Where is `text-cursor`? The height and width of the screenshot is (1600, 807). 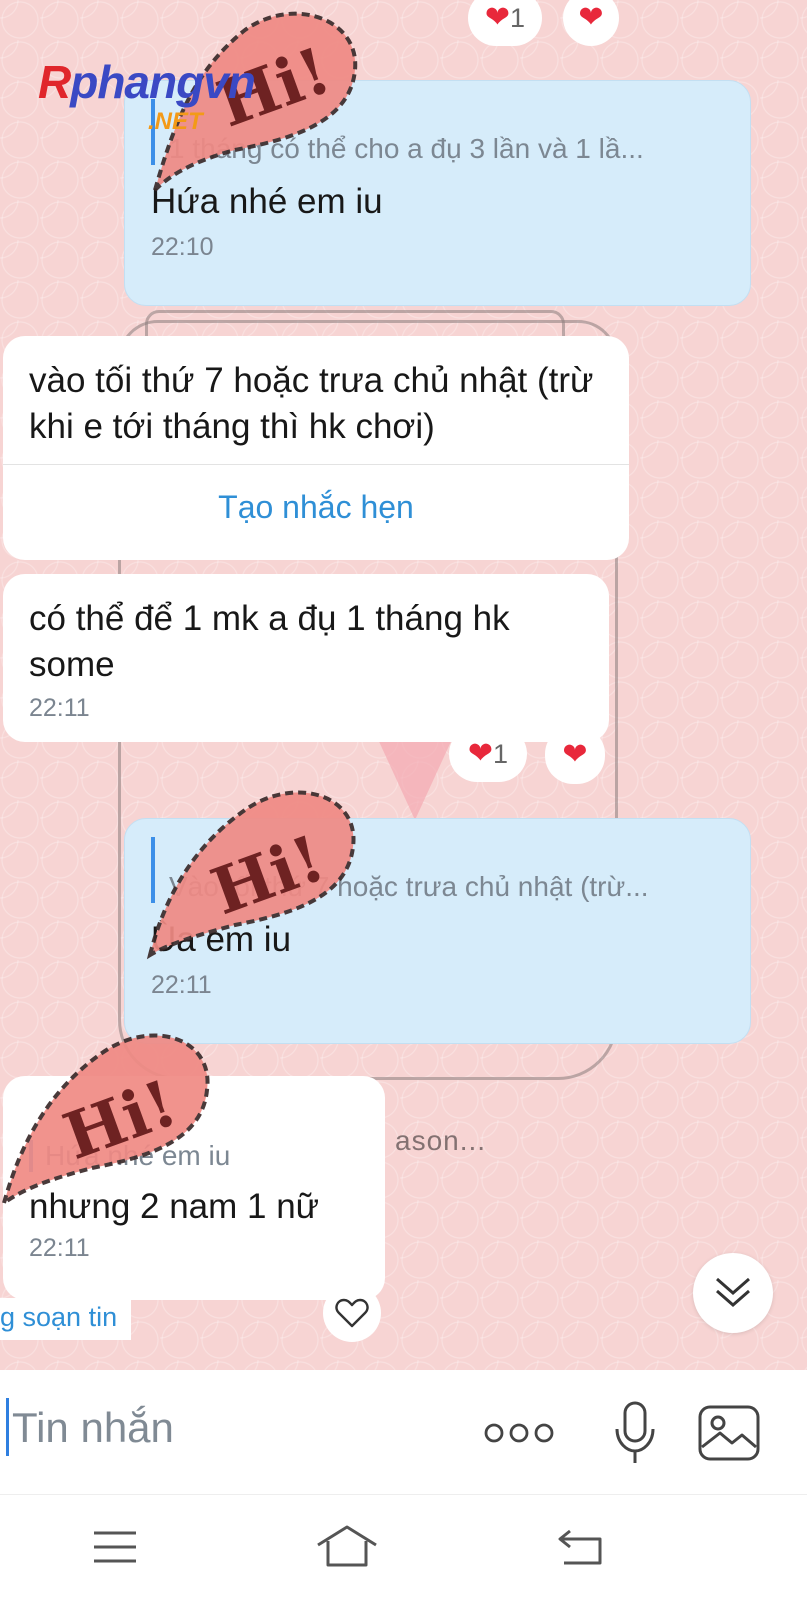
text-cursor is located at coordinates (7, 1427).